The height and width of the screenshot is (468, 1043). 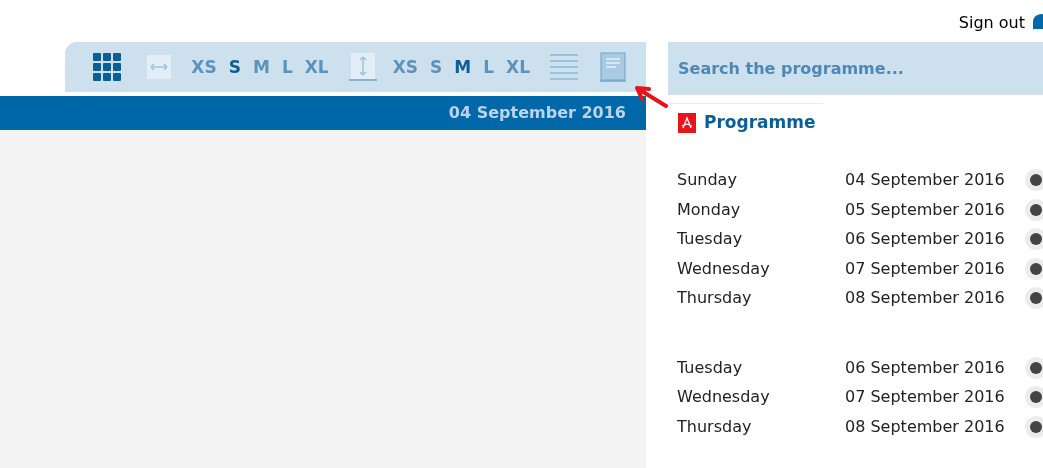 I want to click on pointer-arrow-icon, so click(x=651, y=97).